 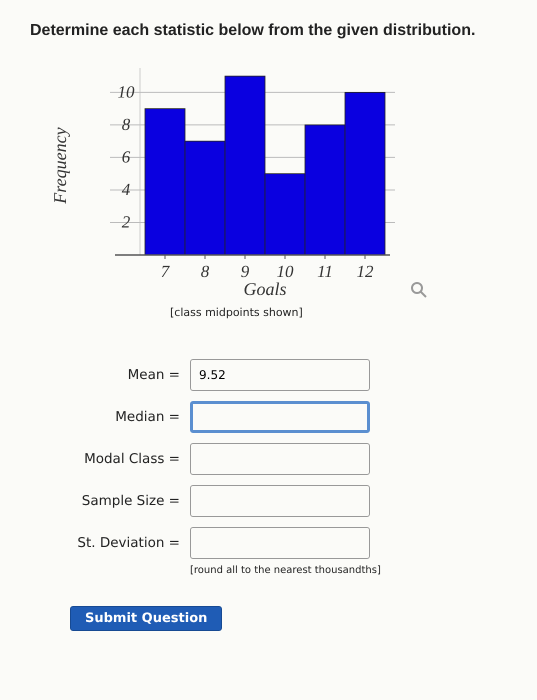 What do you see at coordinates (365, 271) in the screenshot?
I see `axis-tick-label: 12` at bounding box center [365, 271].